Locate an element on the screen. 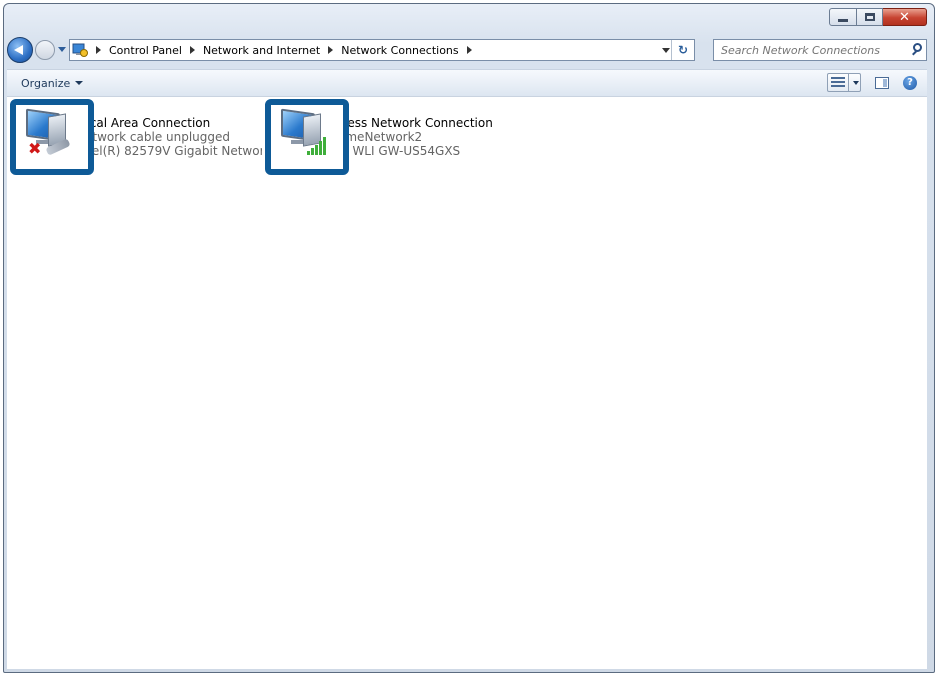  refresh-button: ↻ is located at coordinates (682, 50).